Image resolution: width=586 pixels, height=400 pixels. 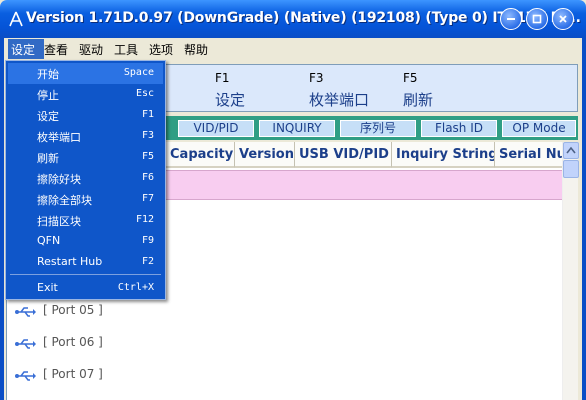 I want to click on tab-inquiry: INQUIRY, so click(x=297, y=128).